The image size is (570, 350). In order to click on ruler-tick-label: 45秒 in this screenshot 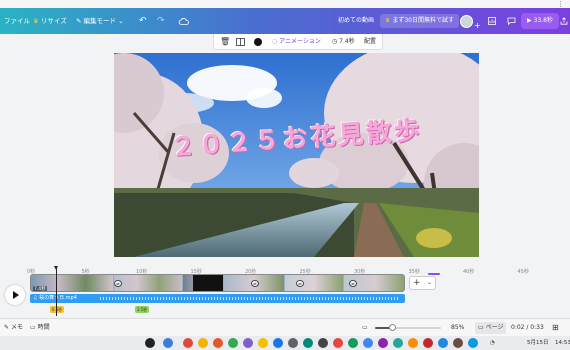, I will do `click(523, 272)`.